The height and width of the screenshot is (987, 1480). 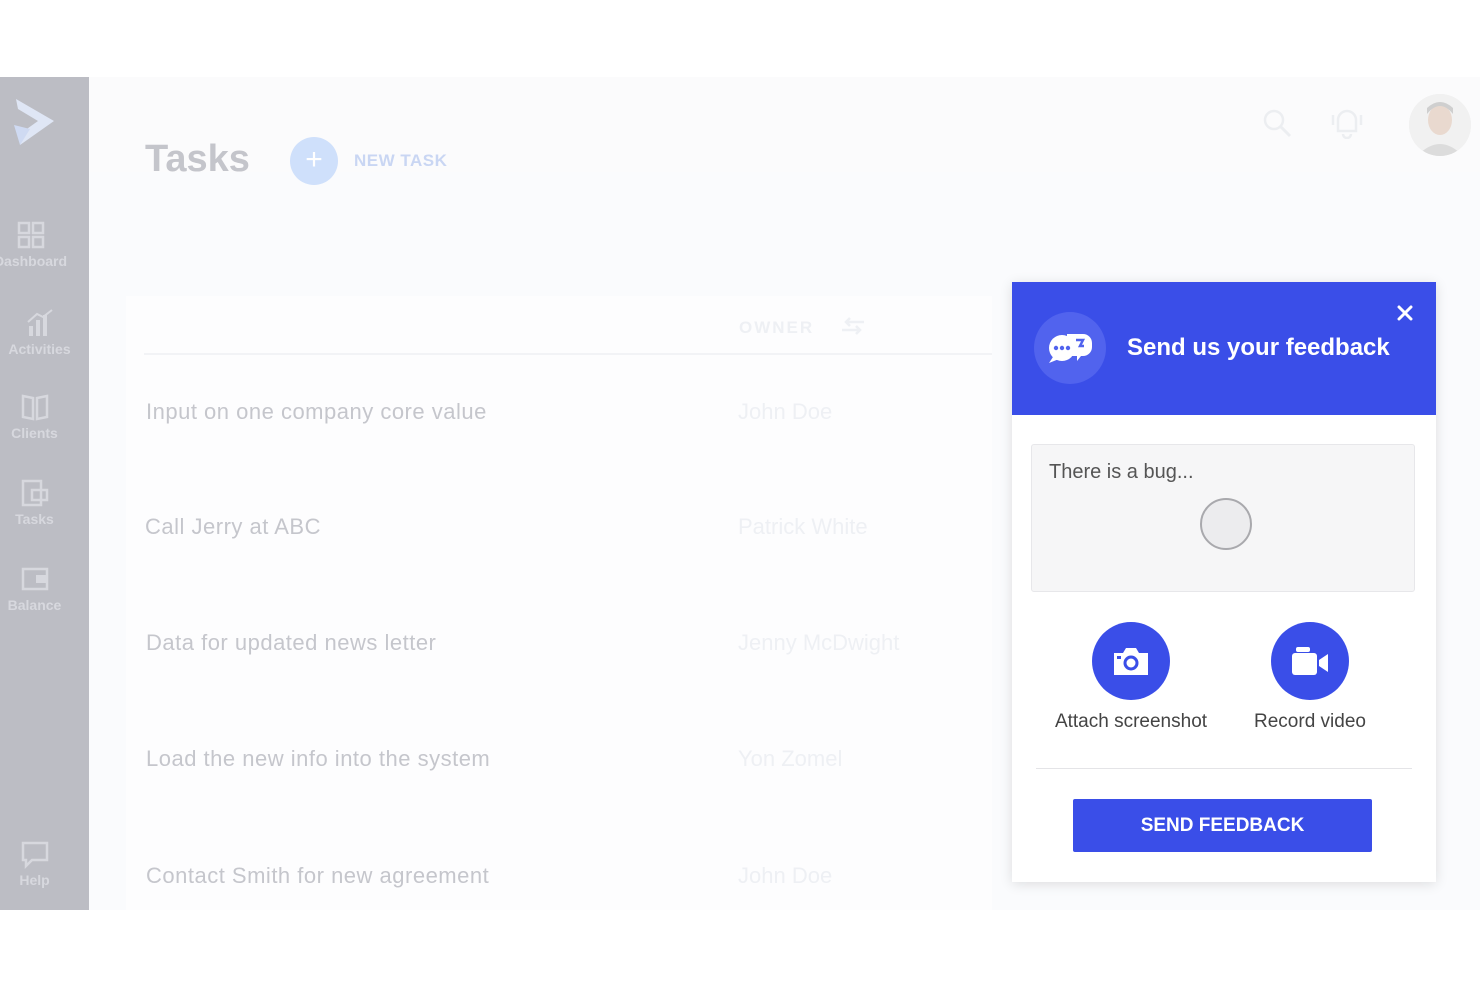 I want to click on balance-icon, so click(x=34, y=579).